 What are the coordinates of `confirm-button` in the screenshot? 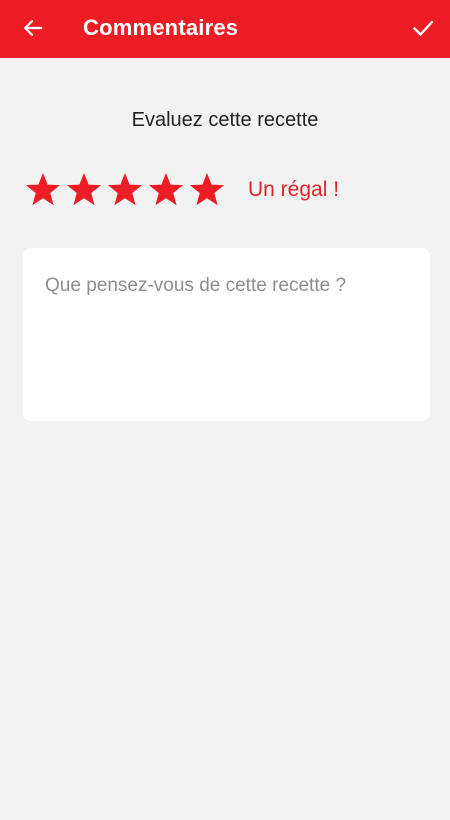 It's located at (423, 28).